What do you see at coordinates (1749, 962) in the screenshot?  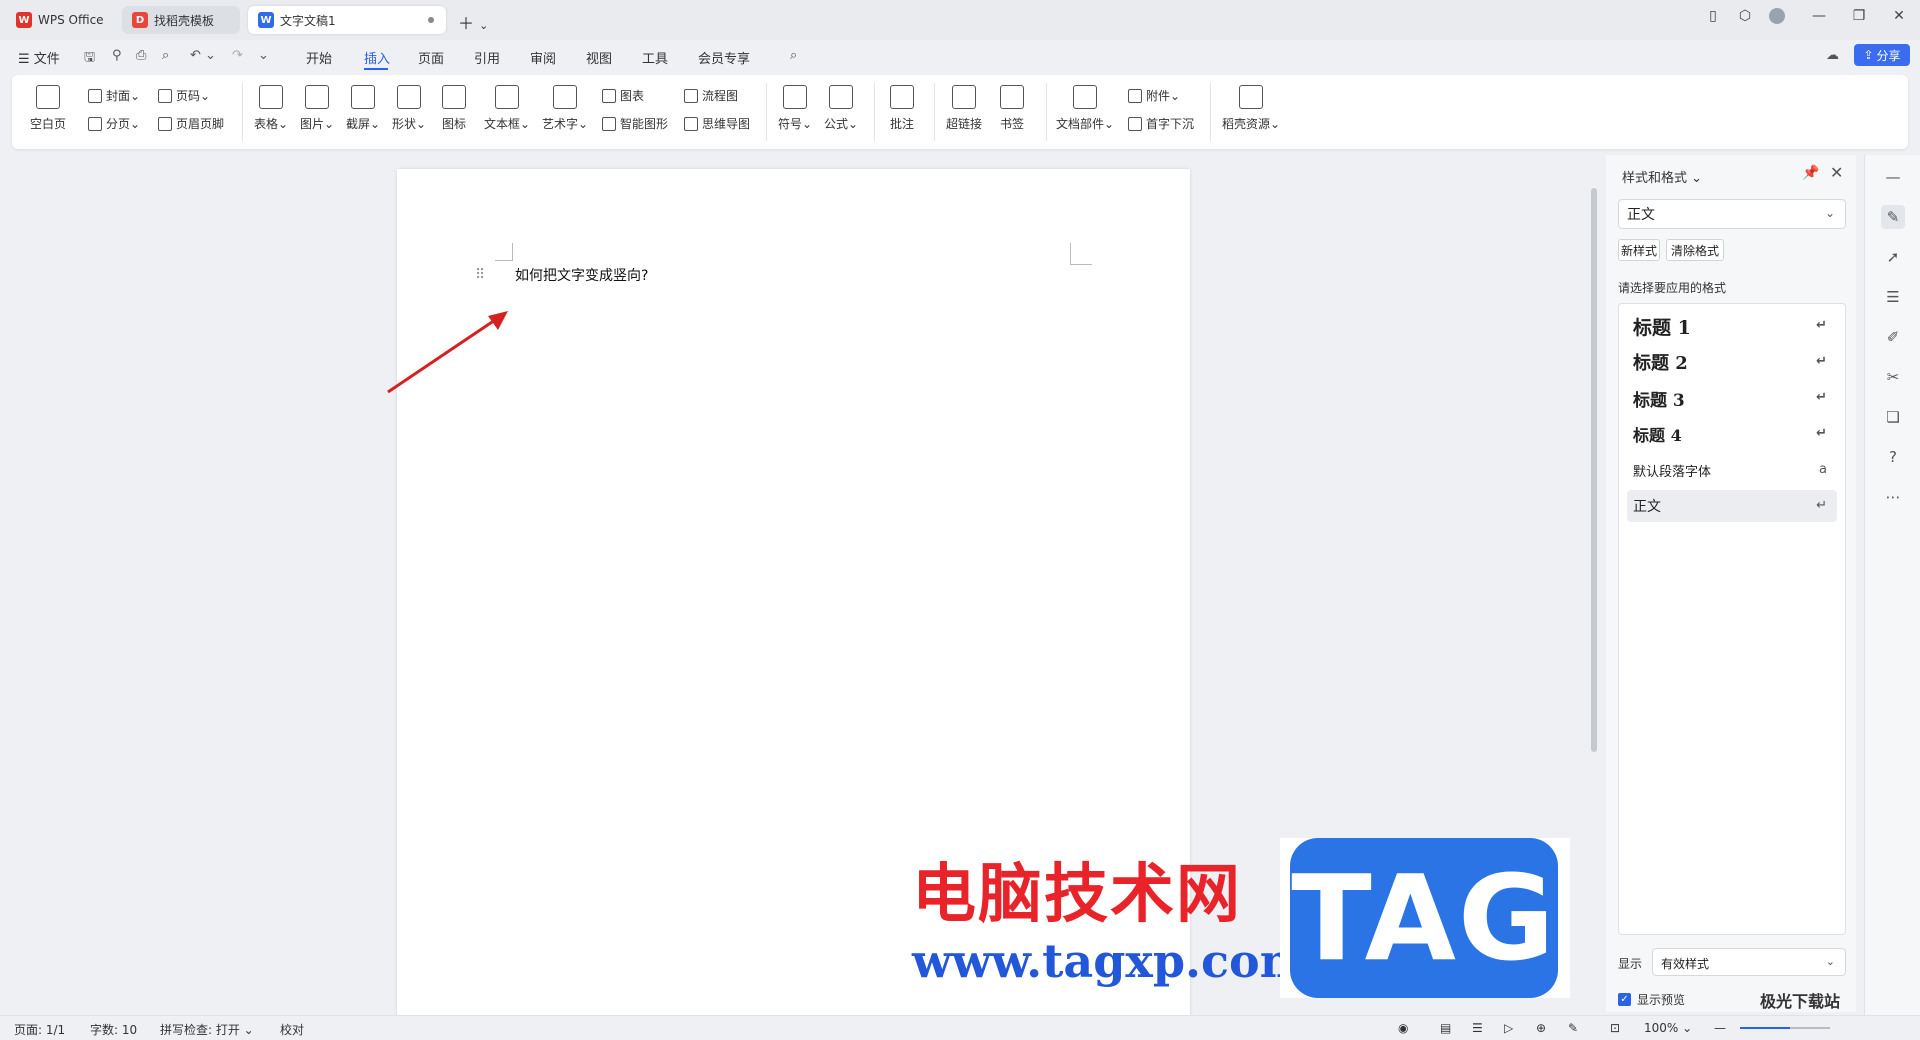 I see `show-filter-select: 有效样式 ⌄` at bounding box center [1749, 962].